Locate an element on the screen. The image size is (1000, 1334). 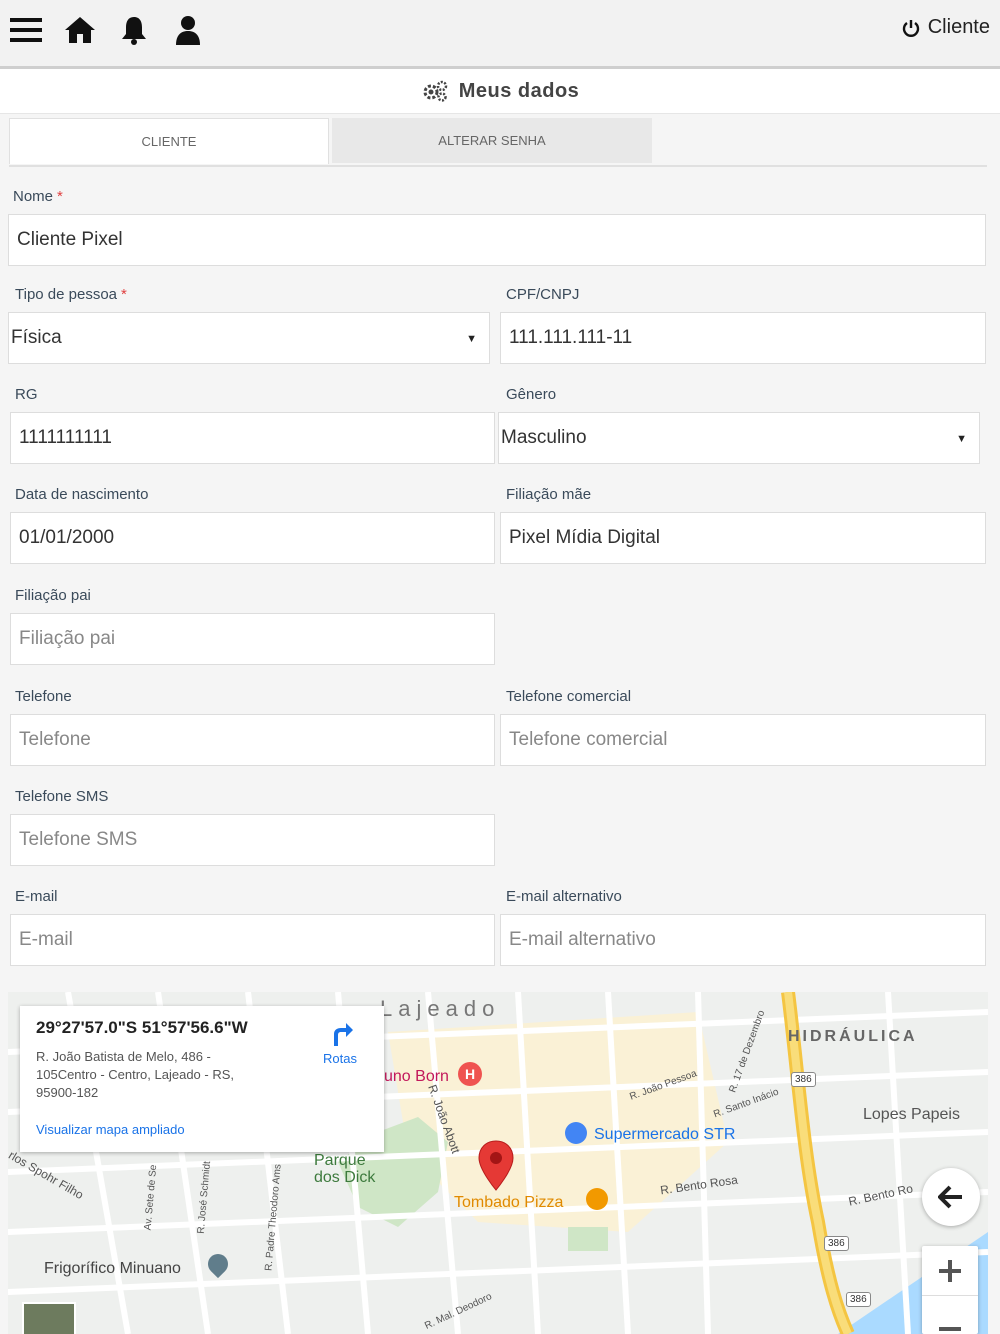
cpf-cnpj-label: CPF/CNPJ is located at coordinates (543, 294).